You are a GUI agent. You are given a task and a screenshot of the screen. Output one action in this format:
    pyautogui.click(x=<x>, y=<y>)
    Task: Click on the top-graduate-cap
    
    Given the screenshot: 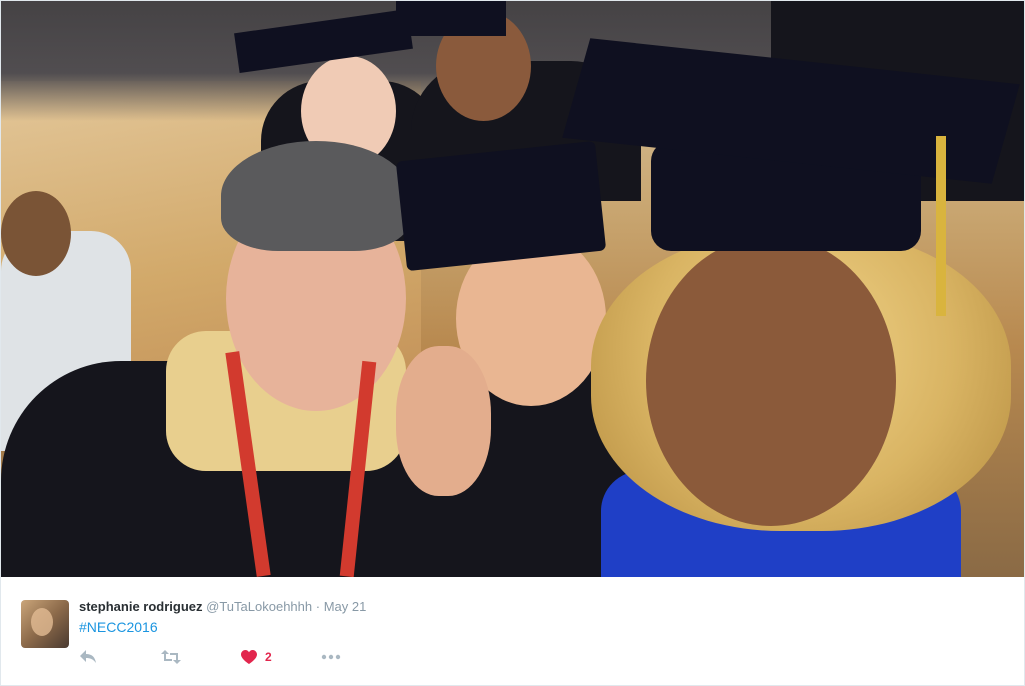 What is the action you would take?
    pyautogui.click(x=451, y=18)
    